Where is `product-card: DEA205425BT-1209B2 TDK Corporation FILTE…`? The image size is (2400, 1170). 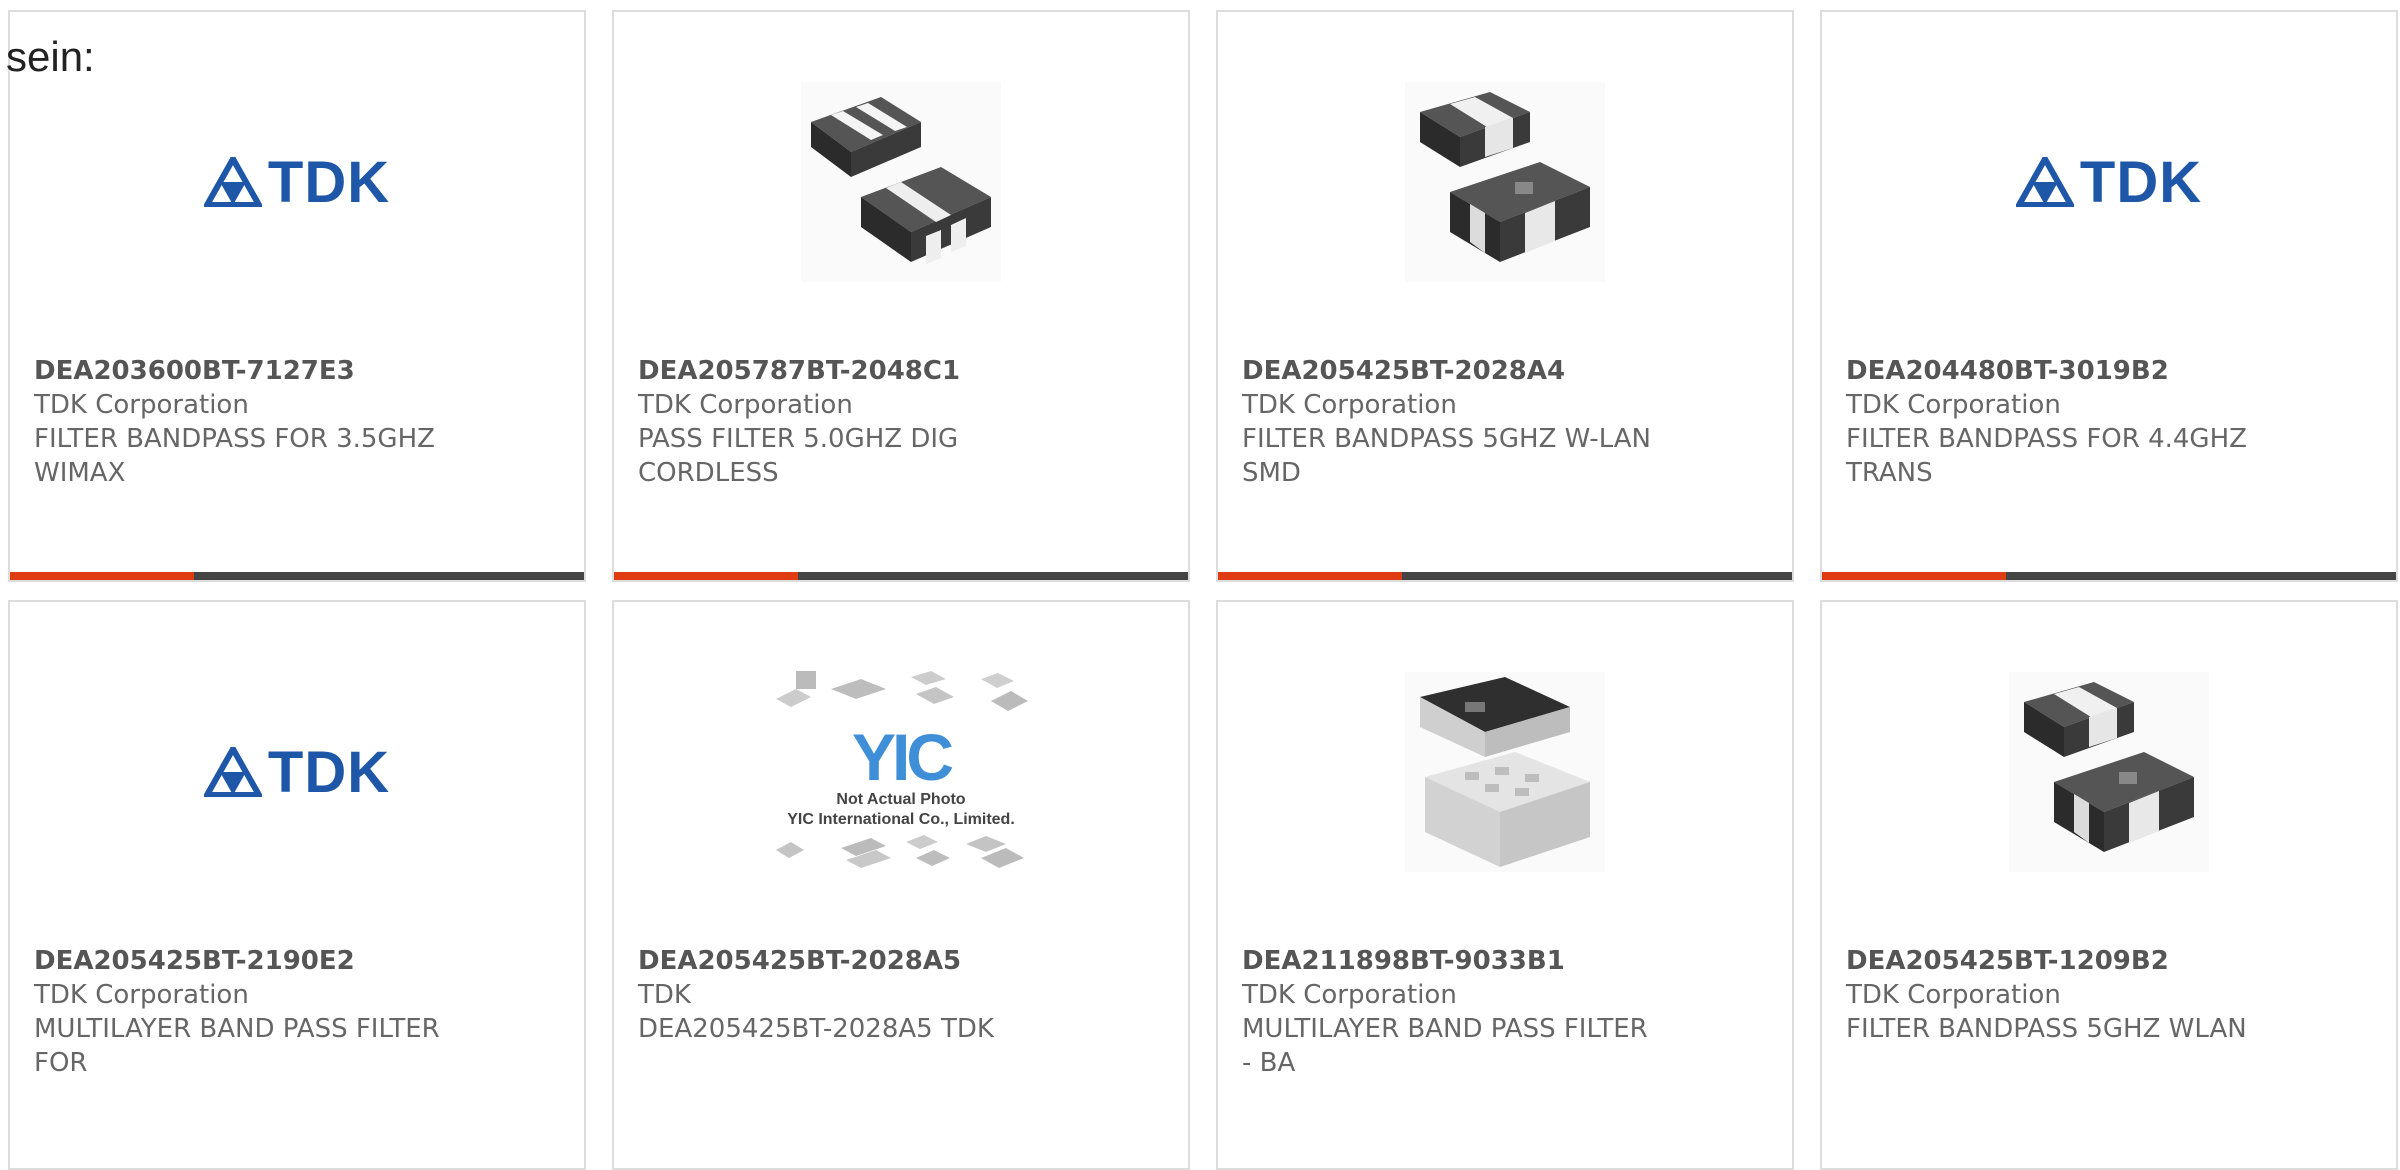 product-card: DEA205425BT-1209B2 TDK Corporation FILTE… is located at coordinates (2109, 885).